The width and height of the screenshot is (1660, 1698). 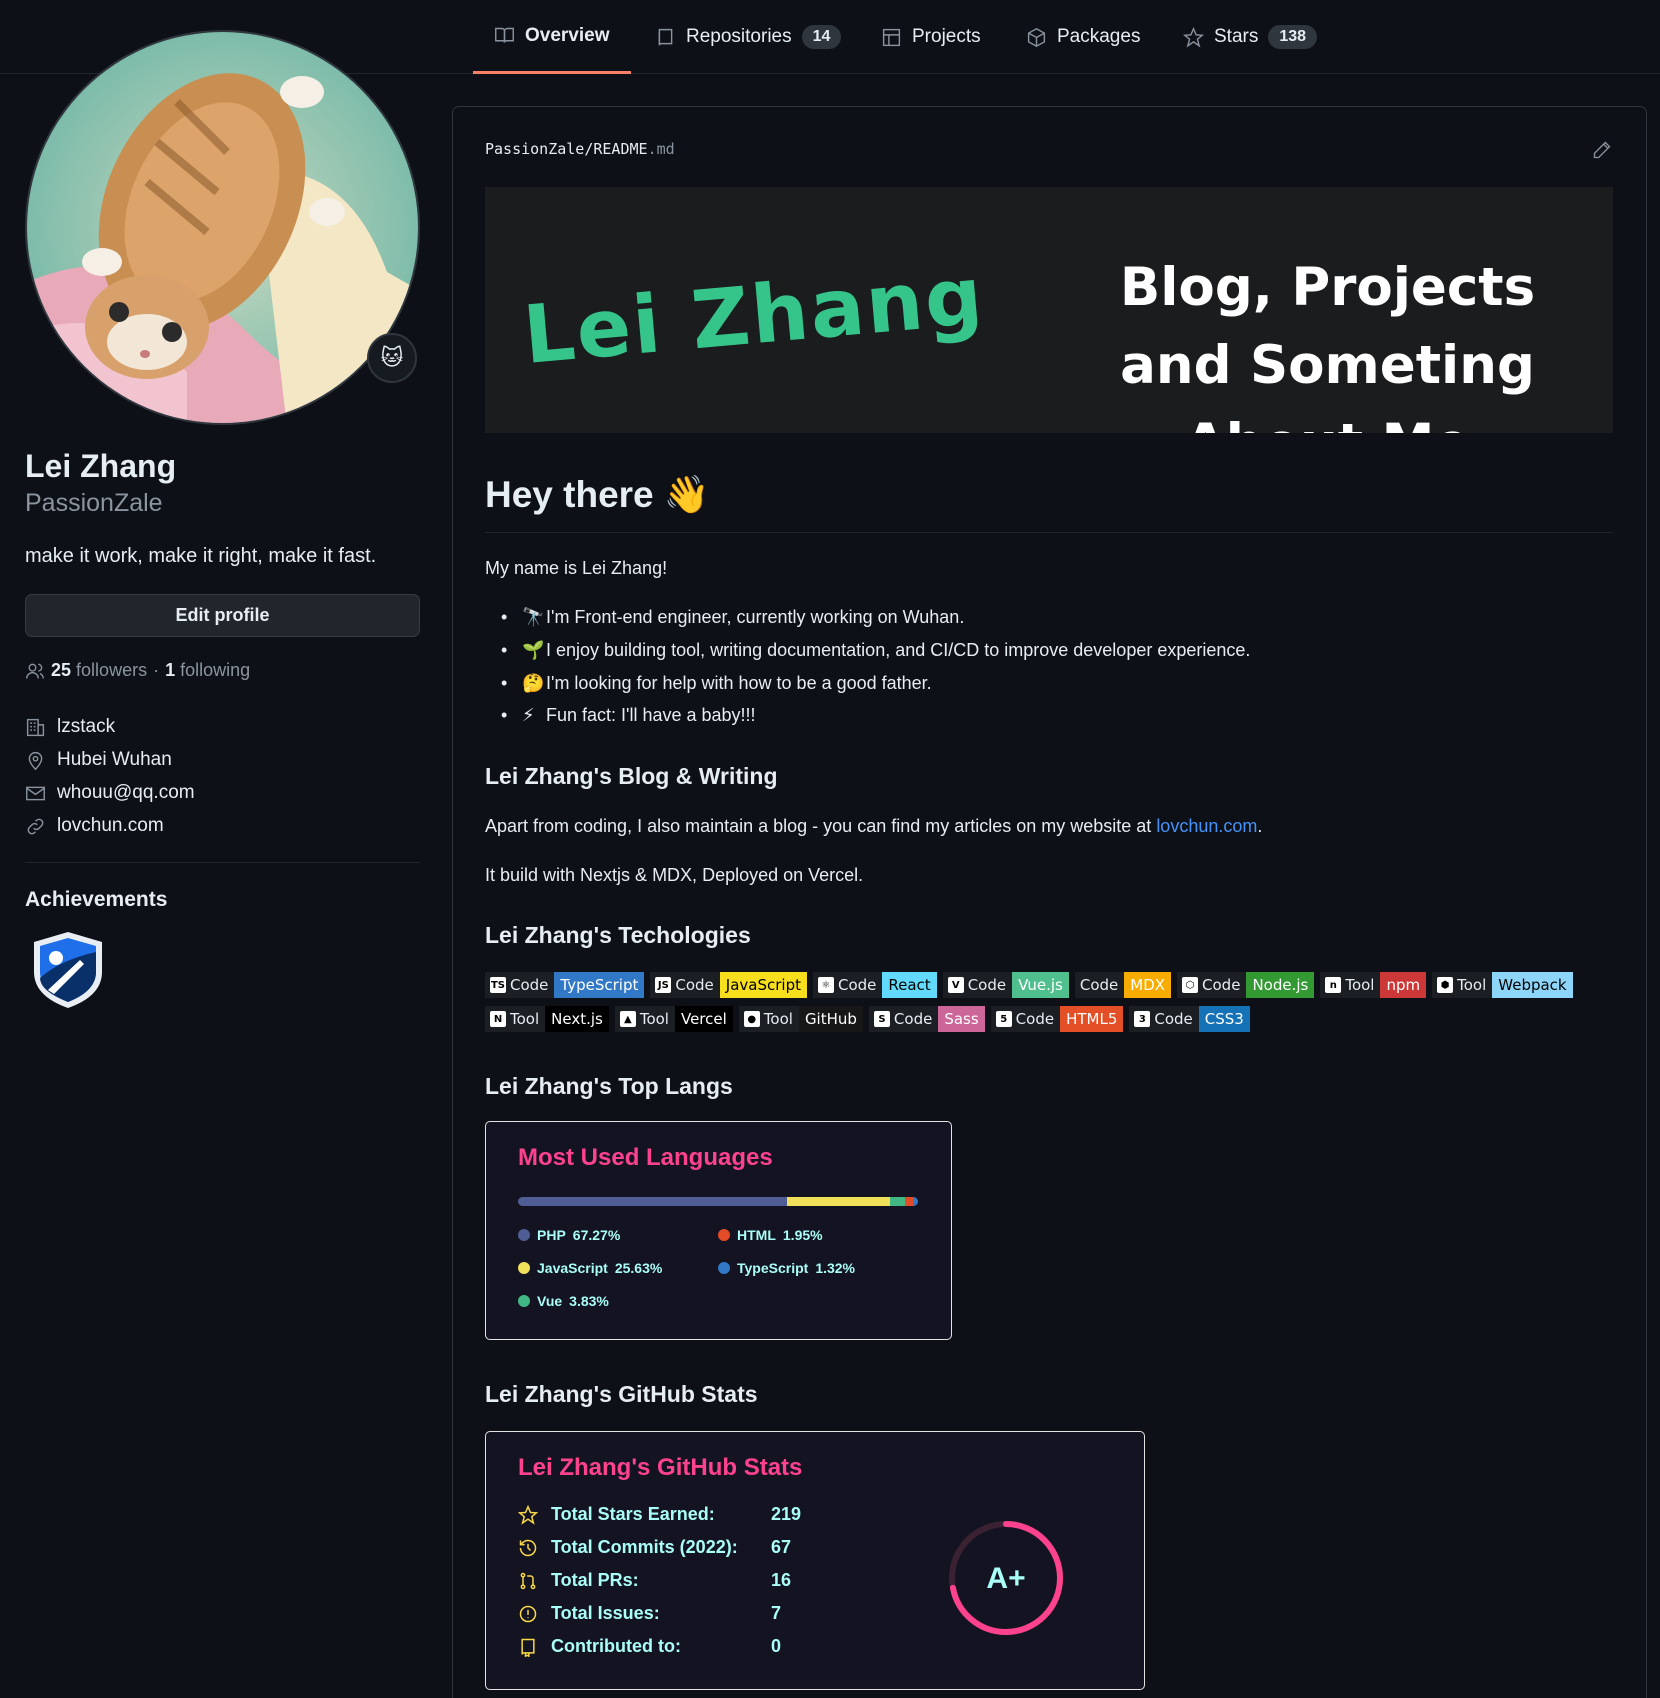 What do you see at coordinates (392, 358) in the screenshot?
I see `status-emoji-button: 🐱` at bounding box center [392, 358].